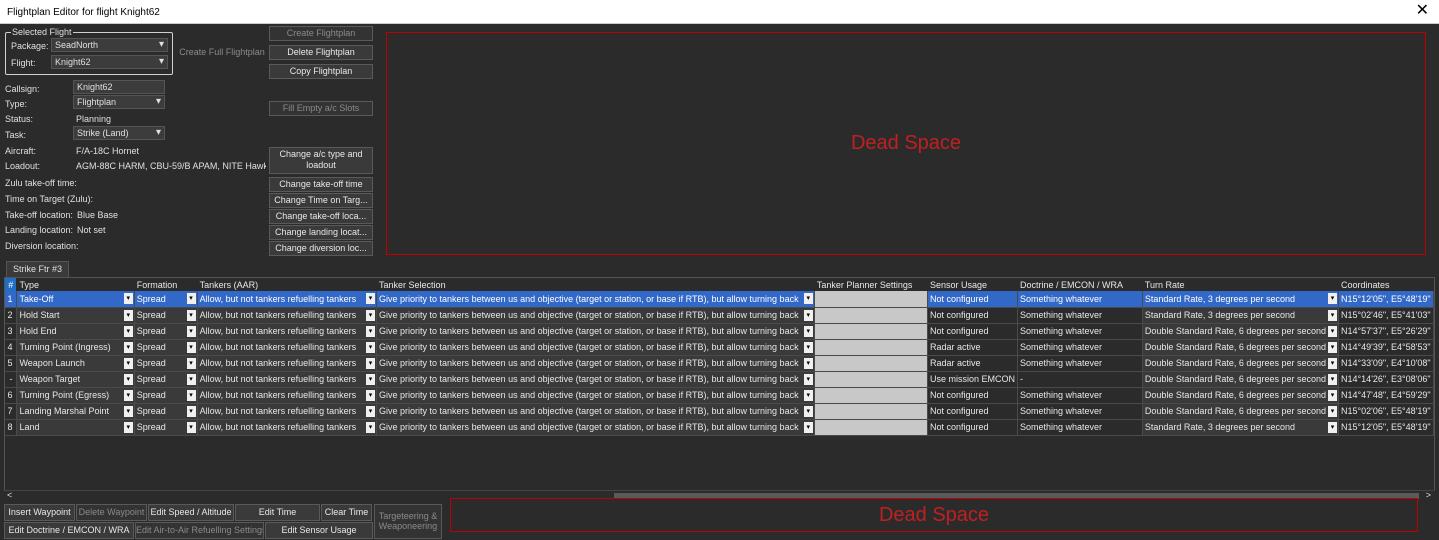  I want to click on coordinates-cell: N14°57'37", E5°26'29", so click(1386, 331).